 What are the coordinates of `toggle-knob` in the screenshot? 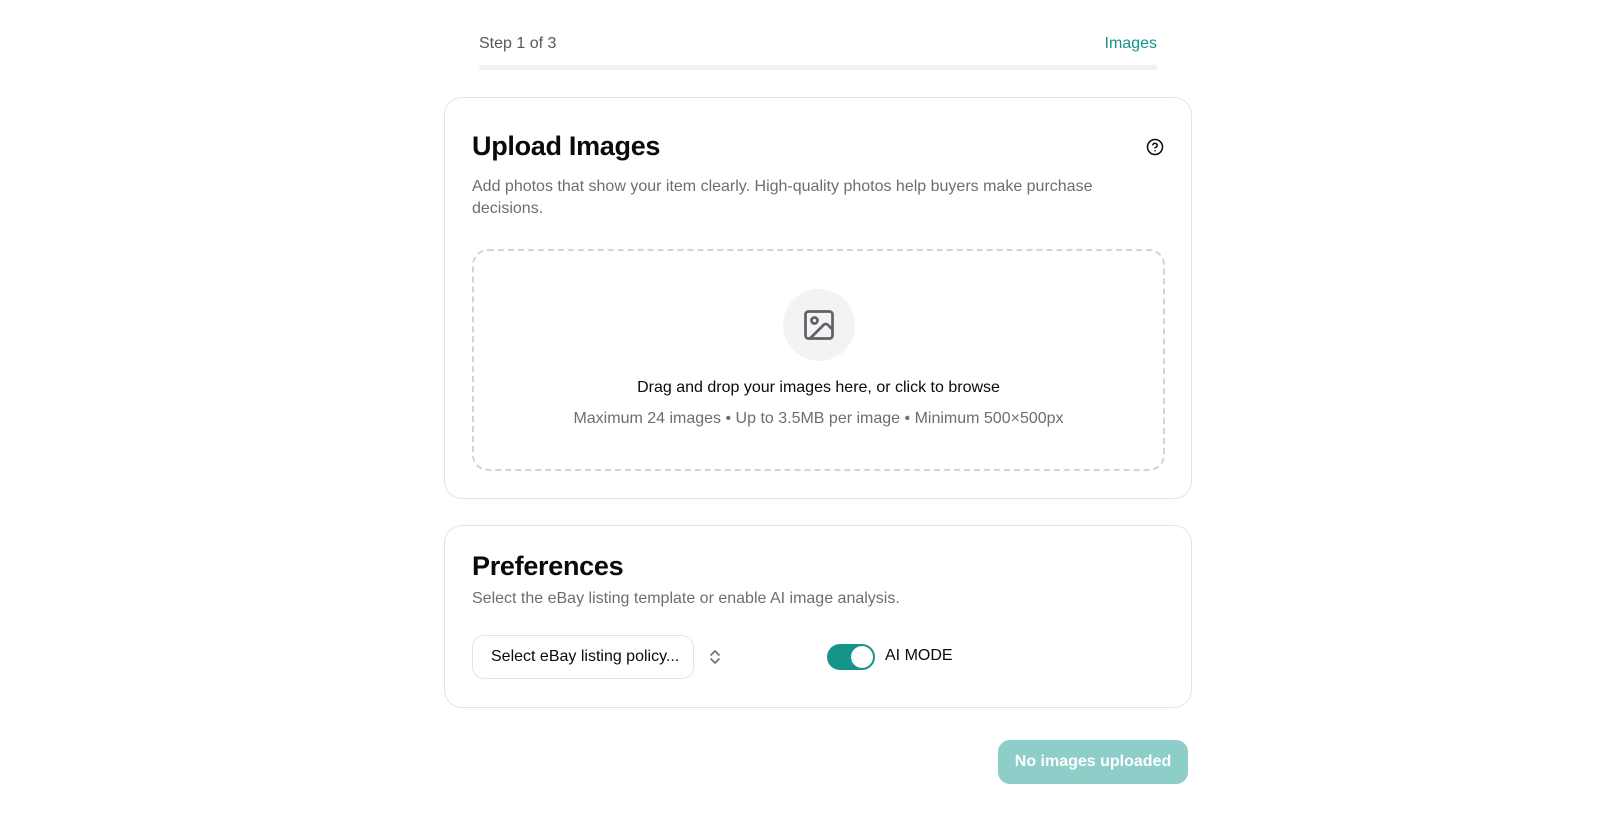 It's located at (862, 657).